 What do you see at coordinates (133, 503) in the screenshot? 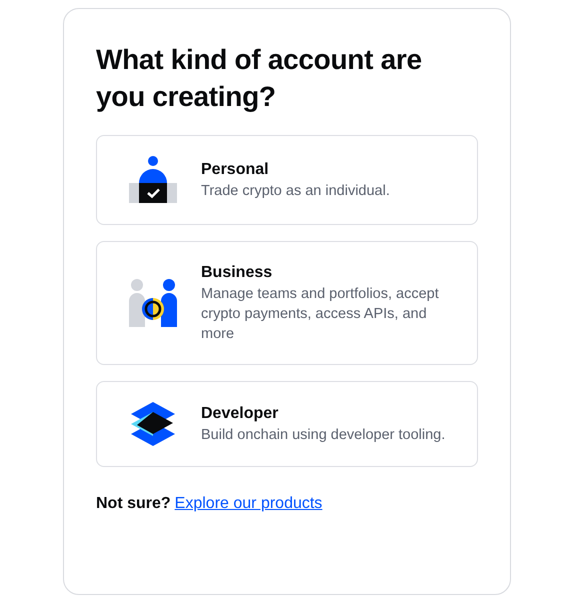
I see `footer-text: Not sure?` at bounding box center [133, 503].